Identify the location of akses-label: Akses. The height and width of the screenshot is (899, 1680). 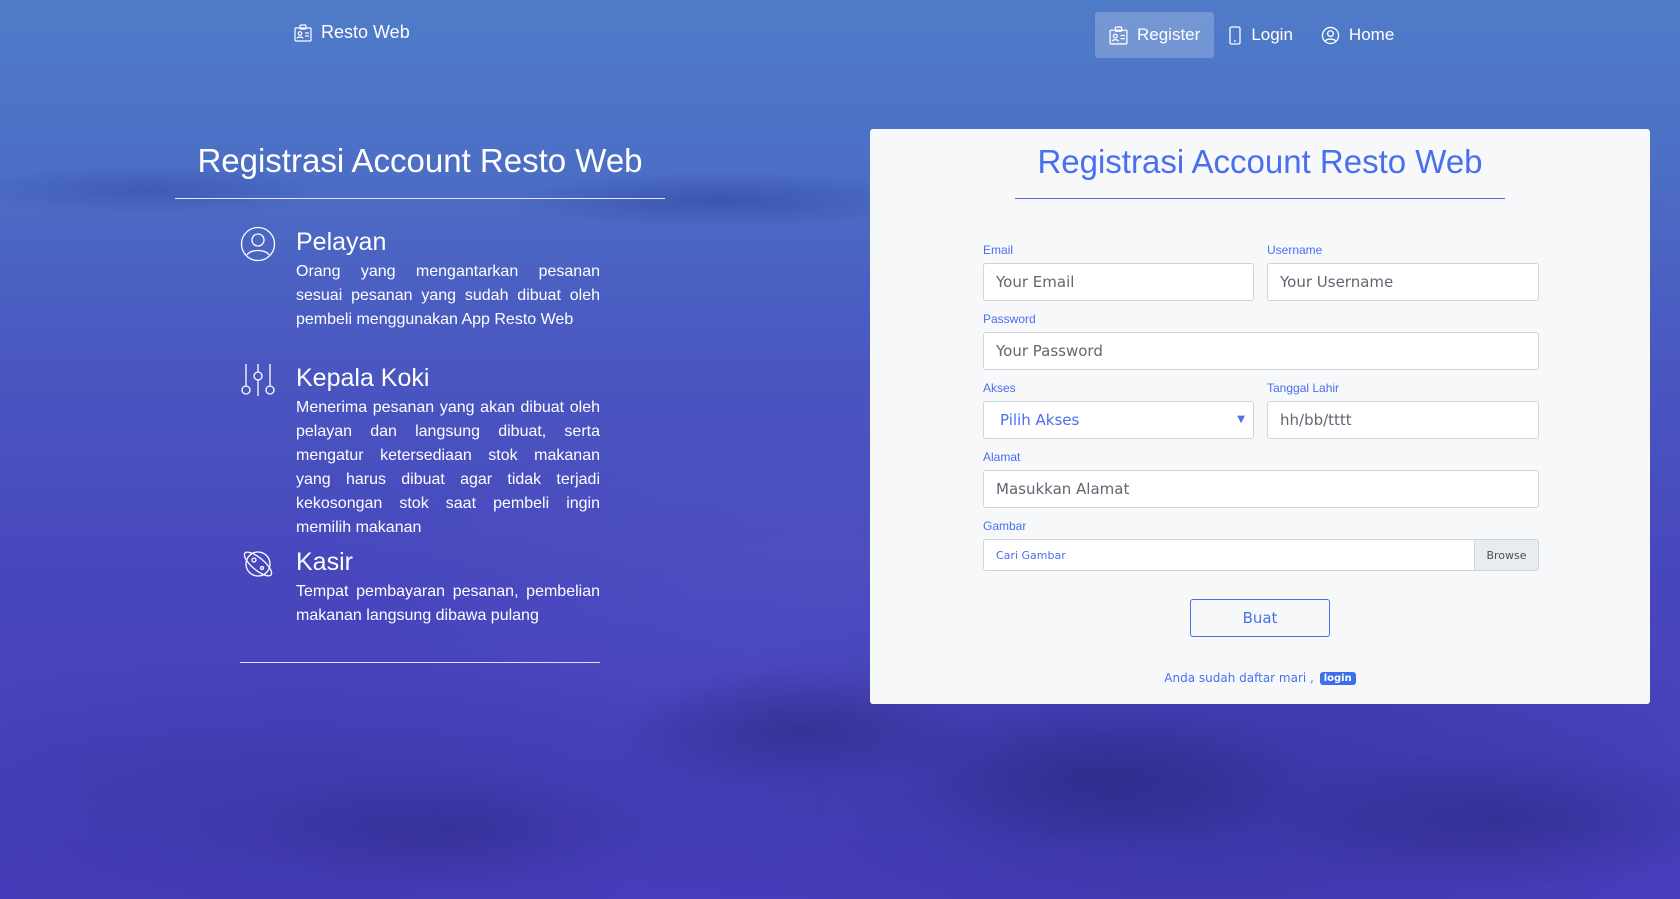
(999, 388).